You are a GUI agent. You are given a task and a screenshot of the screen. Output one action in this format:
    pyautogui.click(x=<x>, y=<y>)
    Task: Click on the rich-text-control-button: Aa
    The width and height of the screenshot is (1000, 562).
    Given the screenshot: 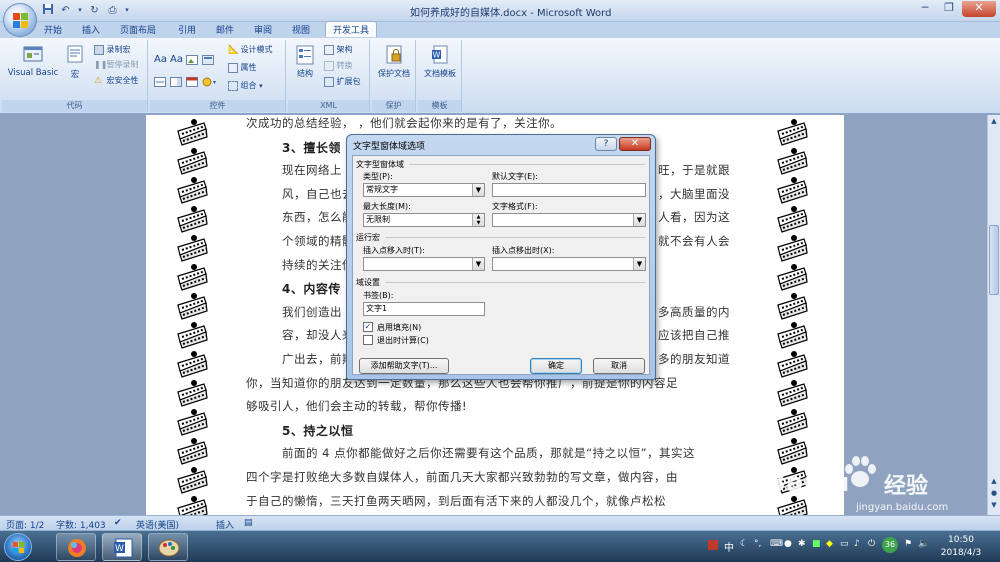 What is the action you would take?
    pyautogui.click(x=160, y=59)
    